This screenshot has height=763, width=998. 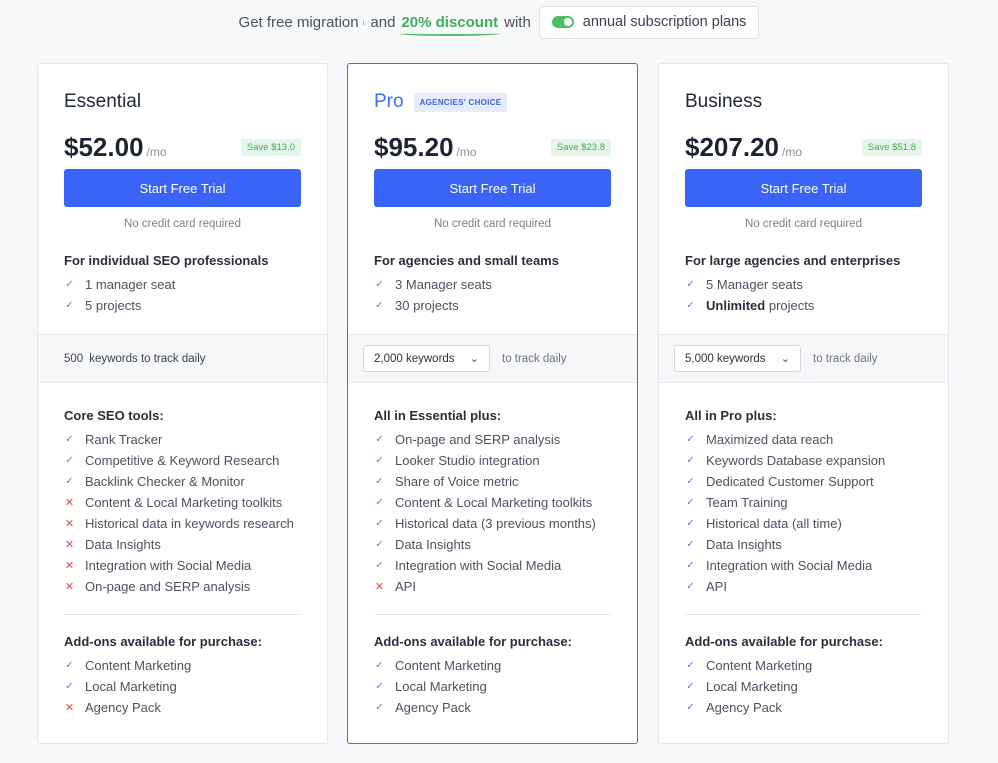 I want to click on list-item: ✓ 3 Manager seats, so click(x=433, y=284).